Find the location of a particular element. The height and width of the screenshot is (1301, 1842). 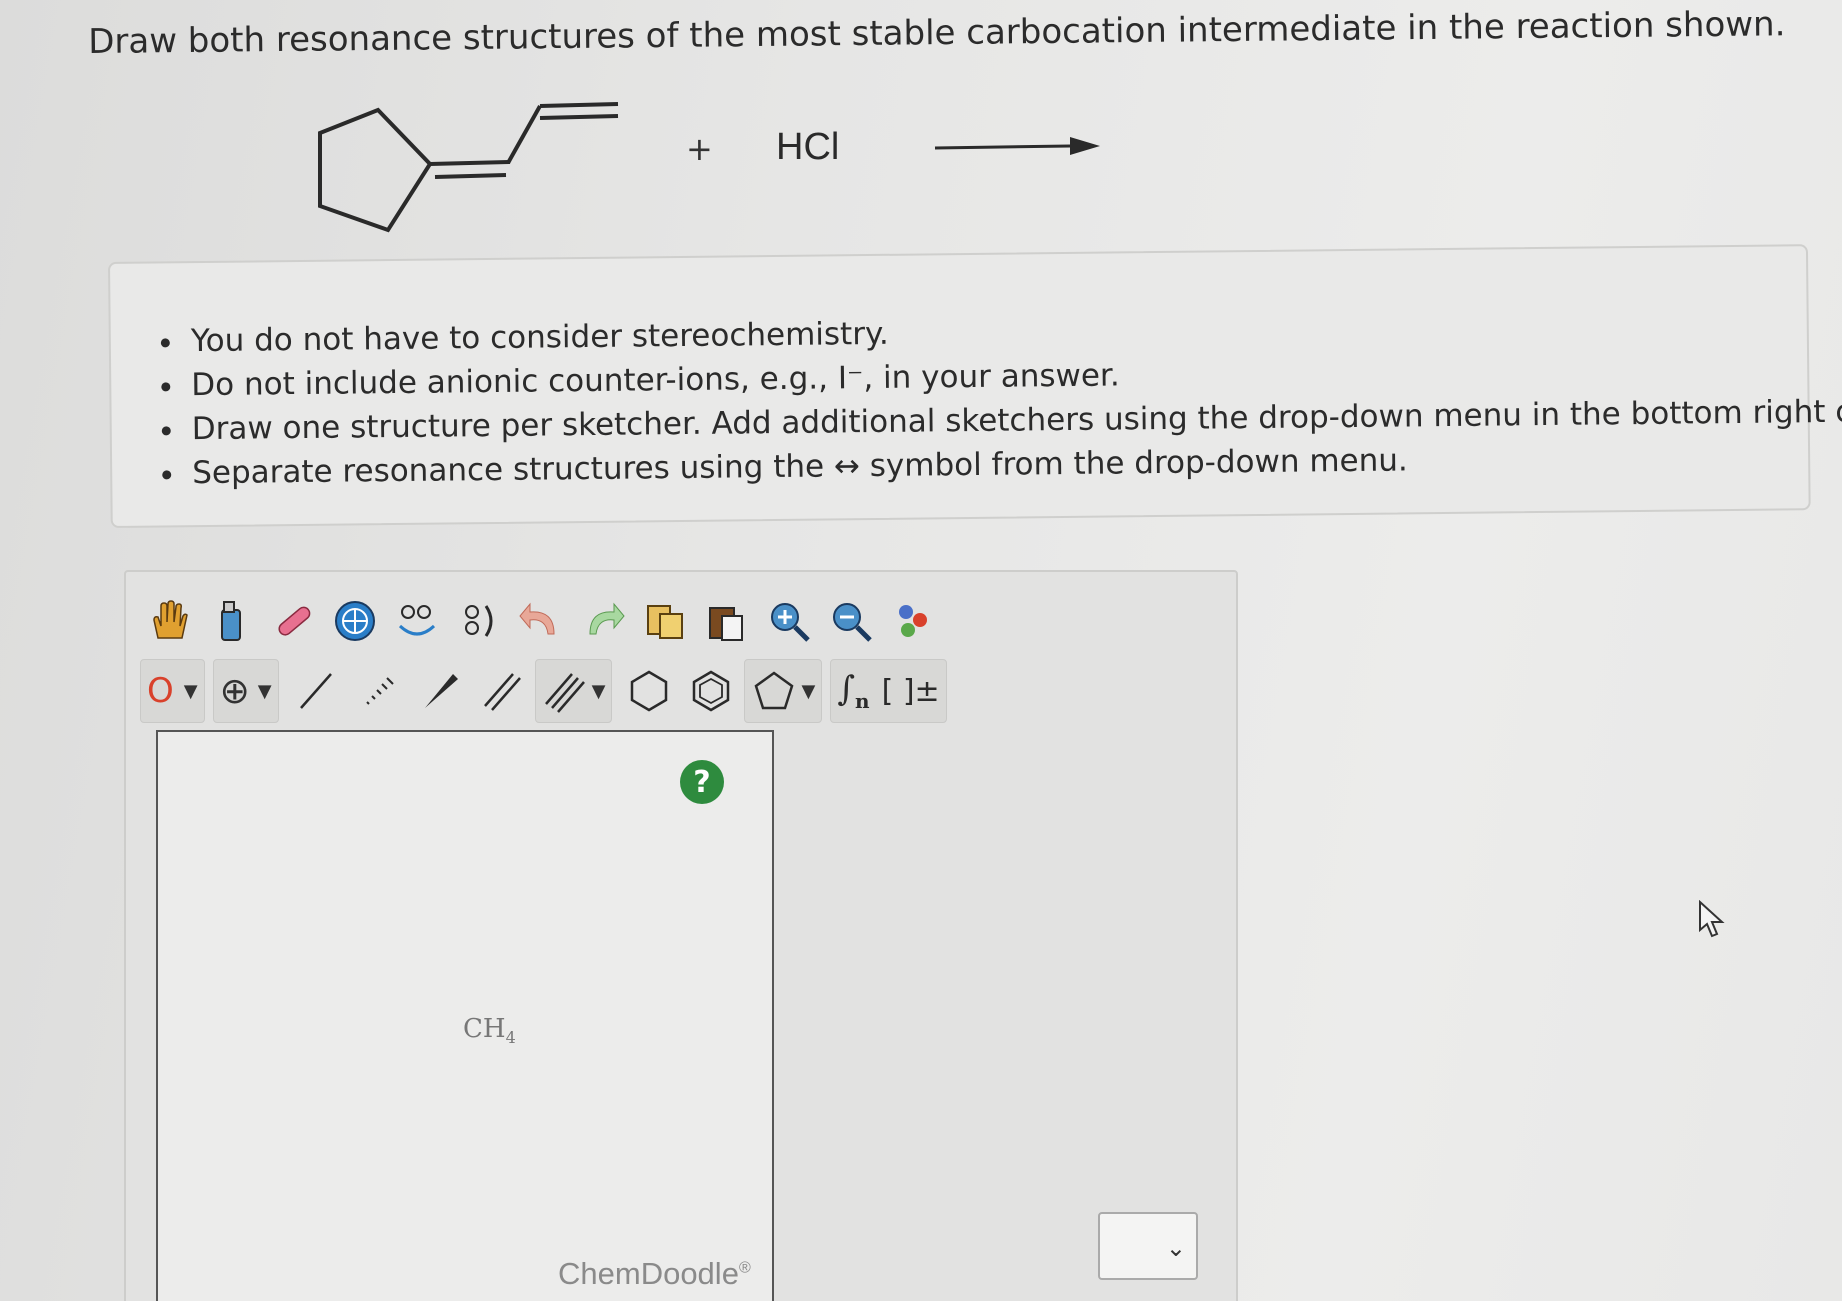

advanced-tools: ∫n [ ]± is located at coordinates (888, 691).